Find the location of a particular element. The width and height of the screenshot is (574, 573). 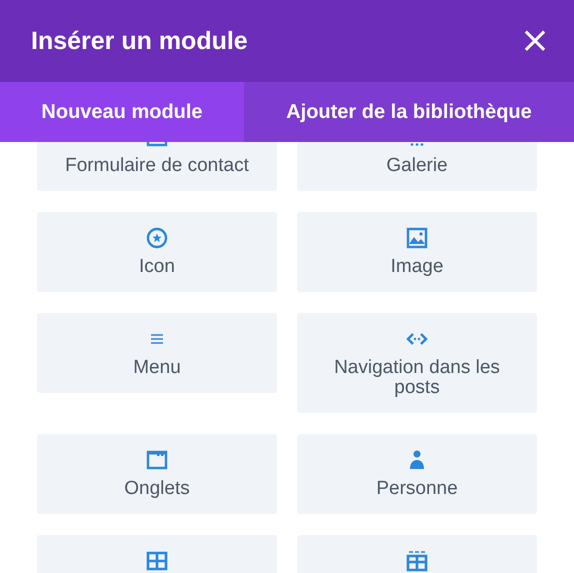

module-card: Personne is located at coordinates (417, 474).